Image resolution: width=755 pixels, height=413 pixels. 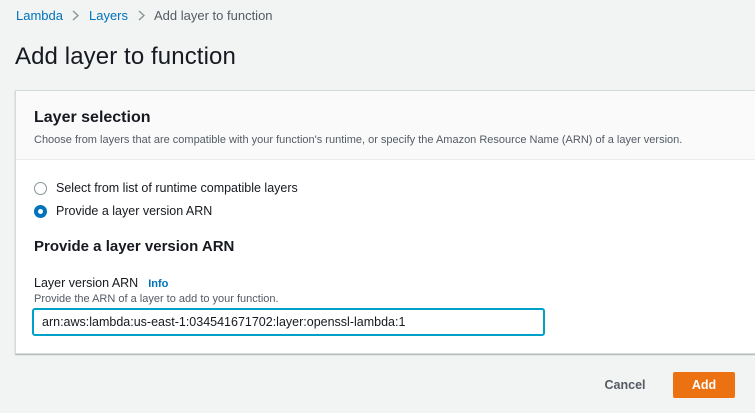 I want to click on breadcrumb: Lambda Layers Add layer to function, so click(x=144, y=15).